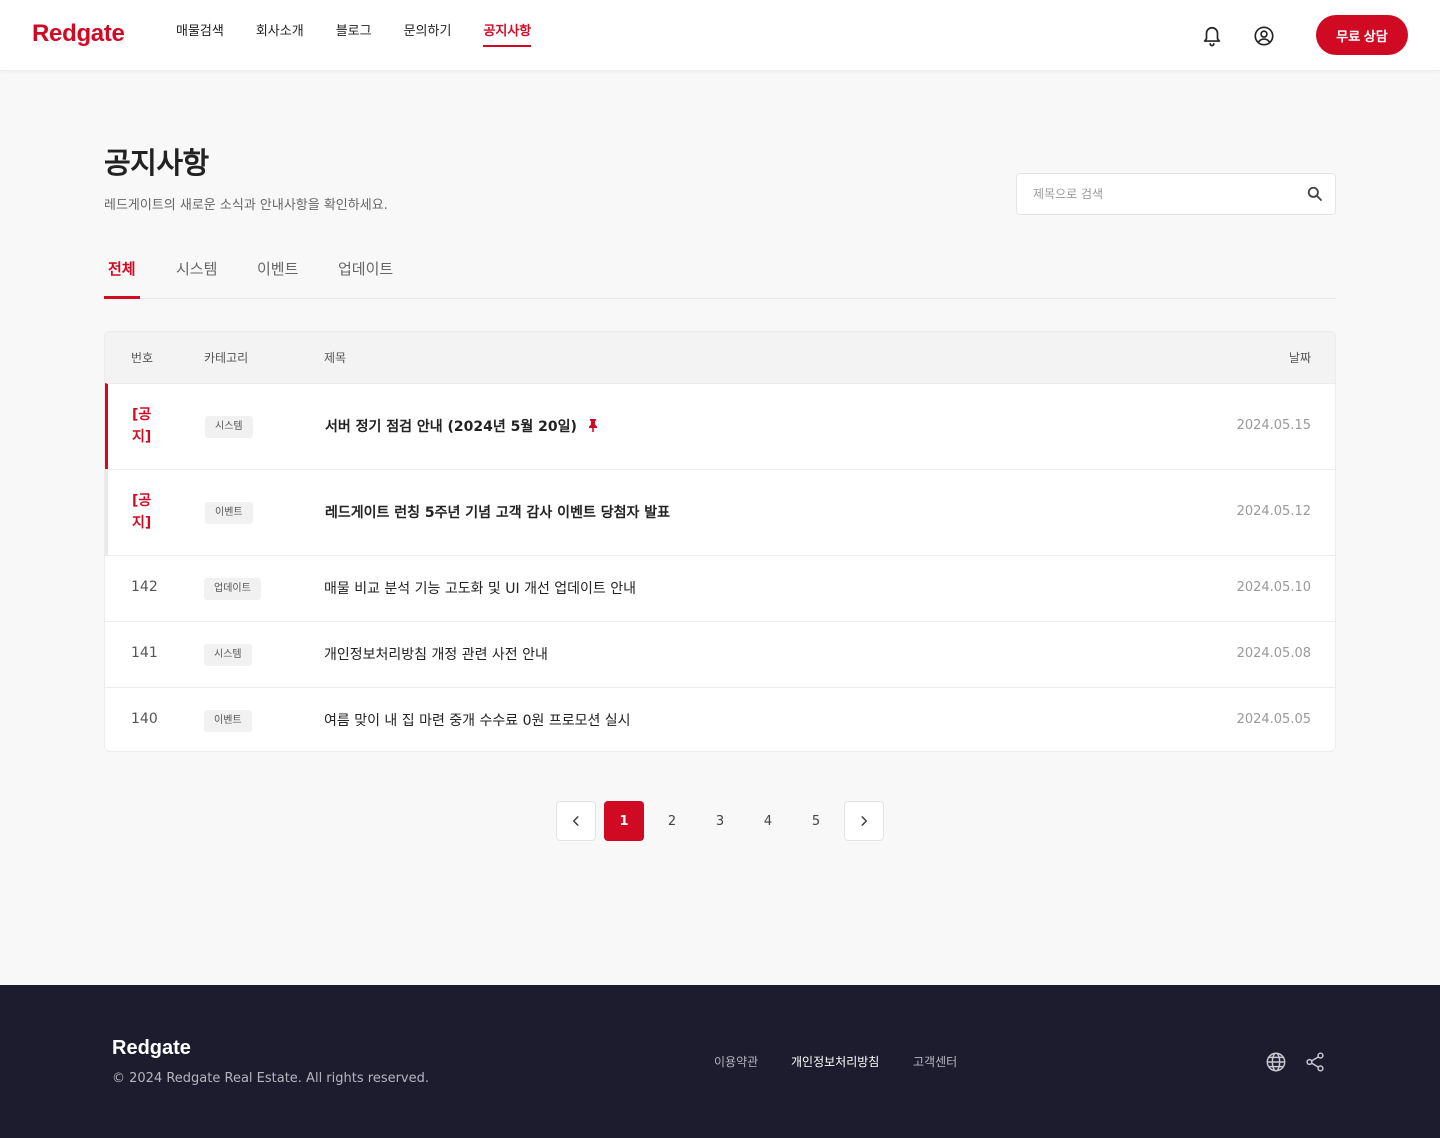  I want to click on nav-item-notices: 공지사항, so click(507, 35).